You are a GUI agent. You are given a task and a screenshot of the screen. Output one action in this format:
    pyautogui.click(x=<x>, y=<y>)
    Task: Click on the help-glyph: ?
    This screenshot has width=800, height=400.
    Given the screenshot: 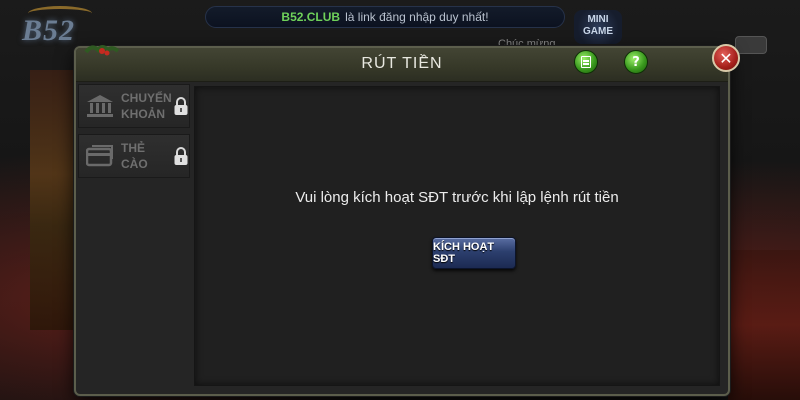 What is the action you would take?
    pyautogui.click(x=636, y=62)
    